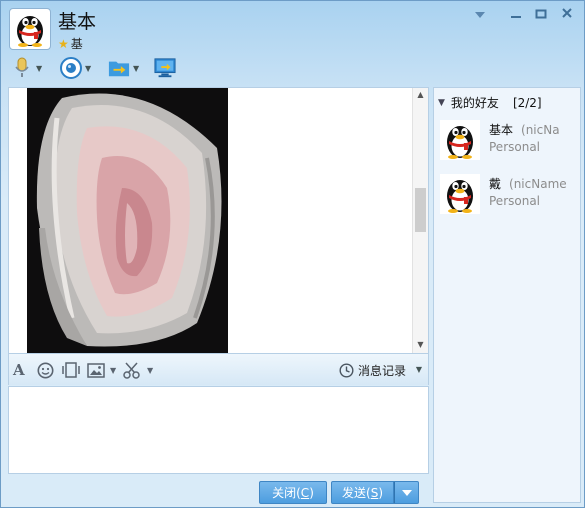  I want to click on message-input-area, so click(218, 430).